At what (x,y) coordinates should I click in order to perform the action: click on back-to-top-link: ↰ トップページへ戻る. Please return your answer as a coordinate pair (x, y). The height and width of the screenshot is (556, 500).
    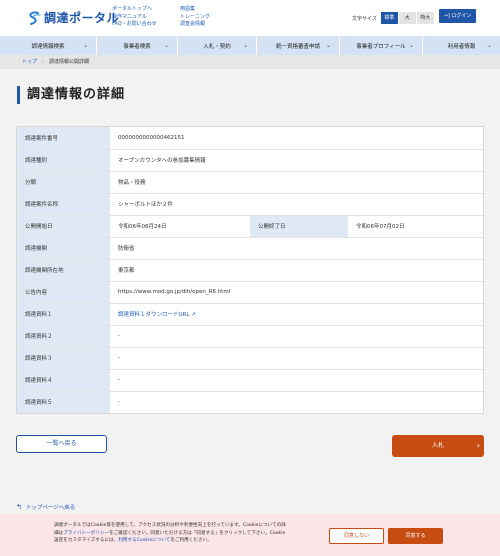
    Looking at the image, I should click on (45, 507).